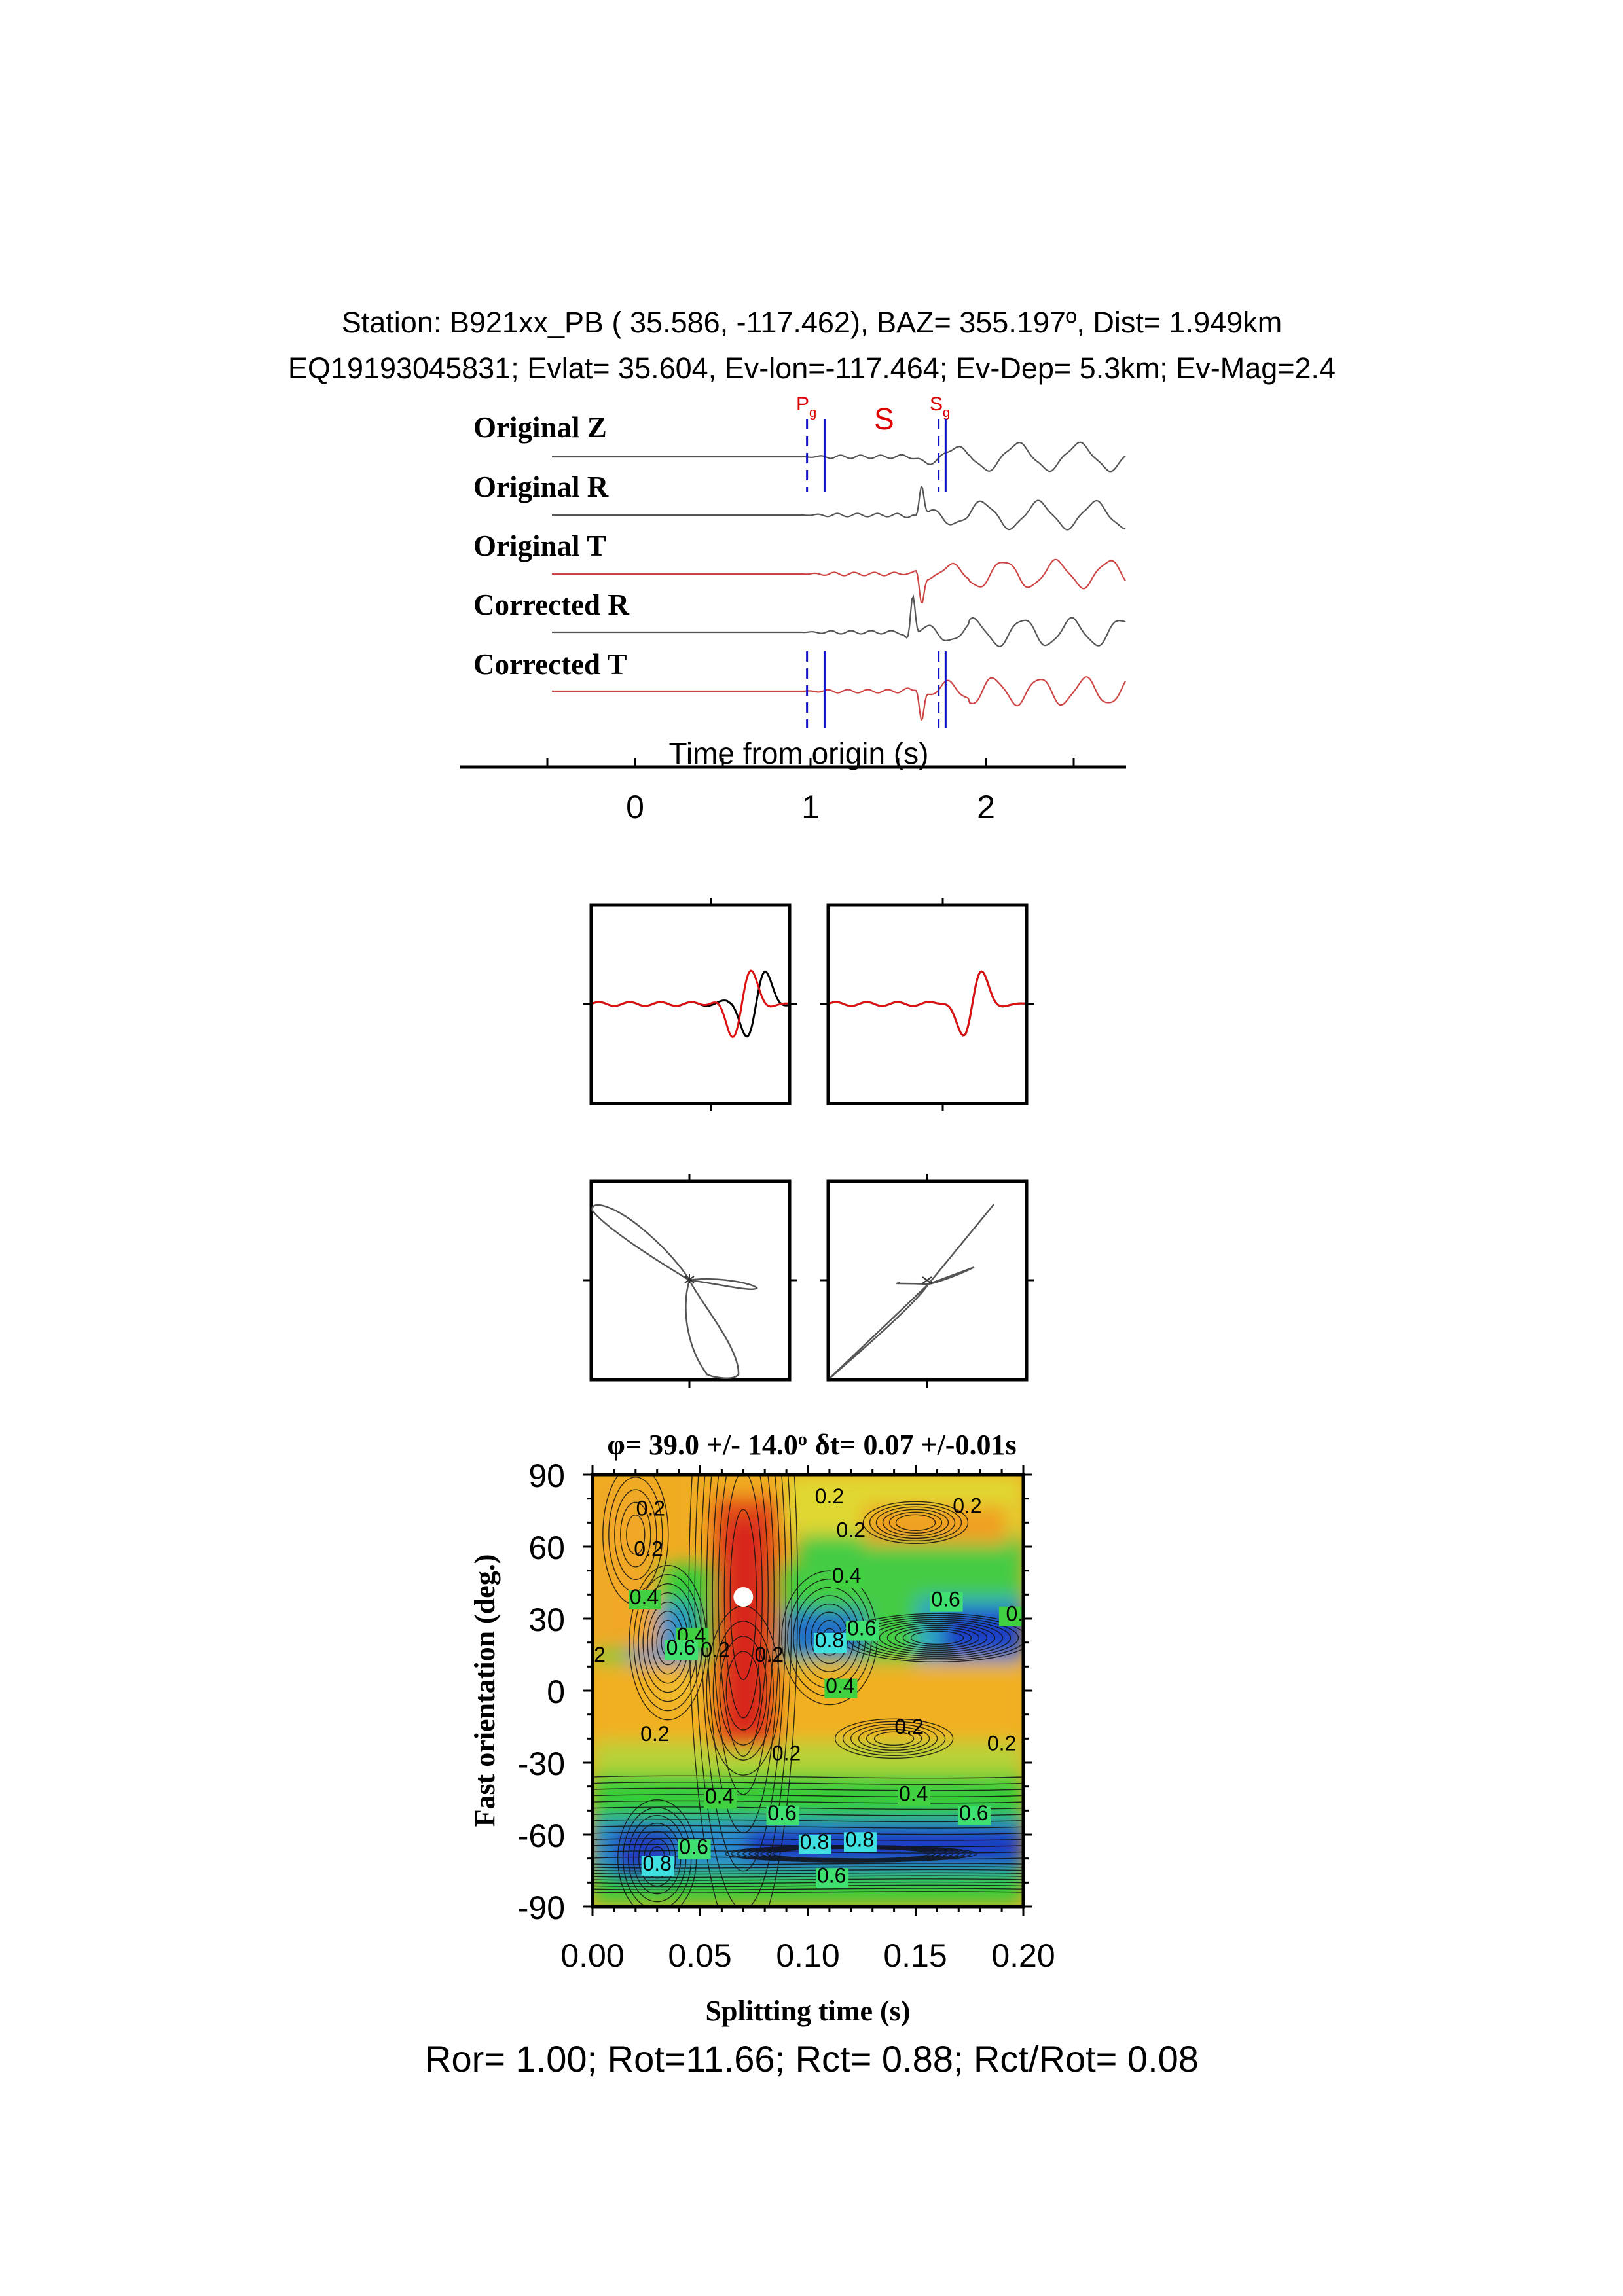  Describe the element at coordinates (884, 419) in the screenshot. I see `s-phase-label: S` at that location.